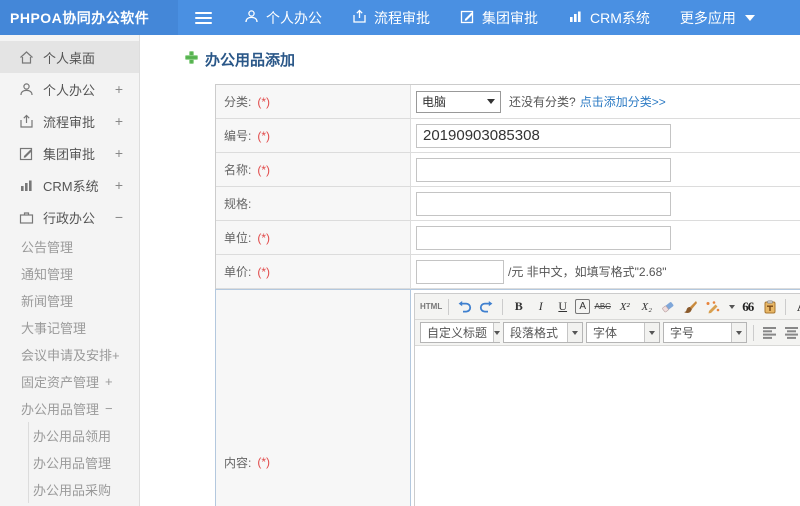 The width and height of the screenshot is (800, 506). Describe the element at coordinates (69, 300) in the screenshot. I see `sidebar-item-news-mgmt: 新闻管理` at that location.